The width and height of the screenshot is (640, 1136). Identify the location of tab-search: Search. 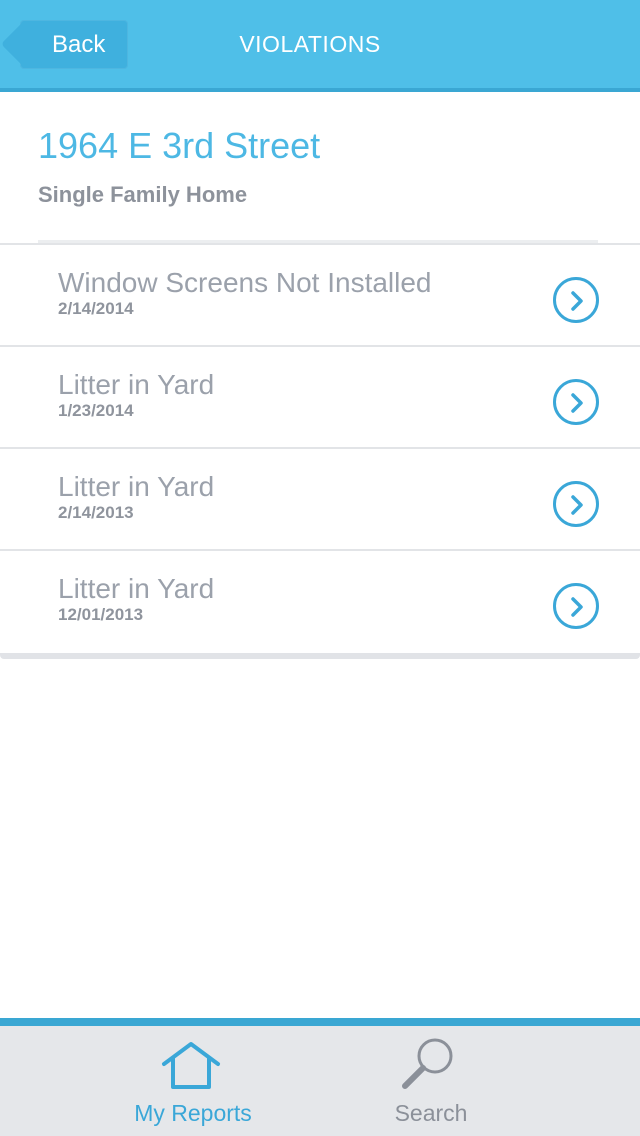
(431, 1081).